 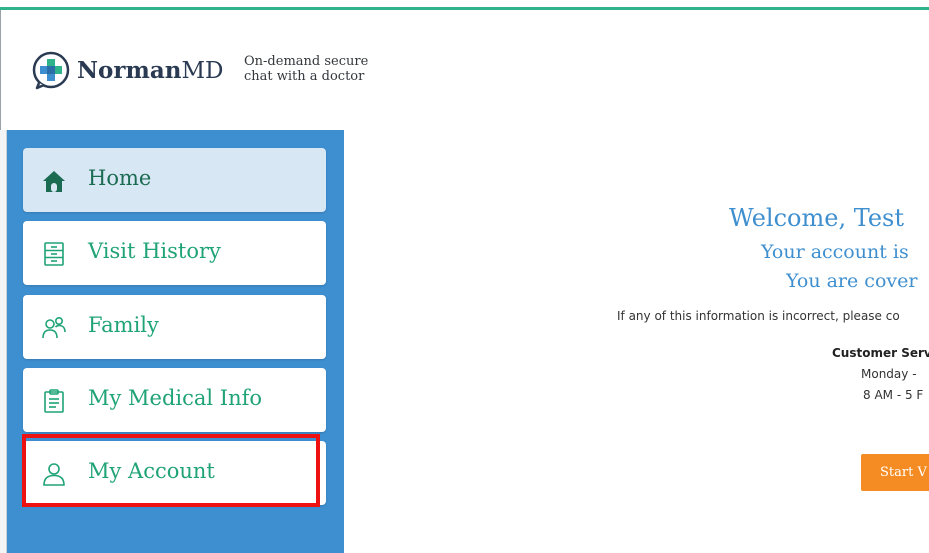 I want to click on sidebar-item-label: Family, so click(x=123, y=325).